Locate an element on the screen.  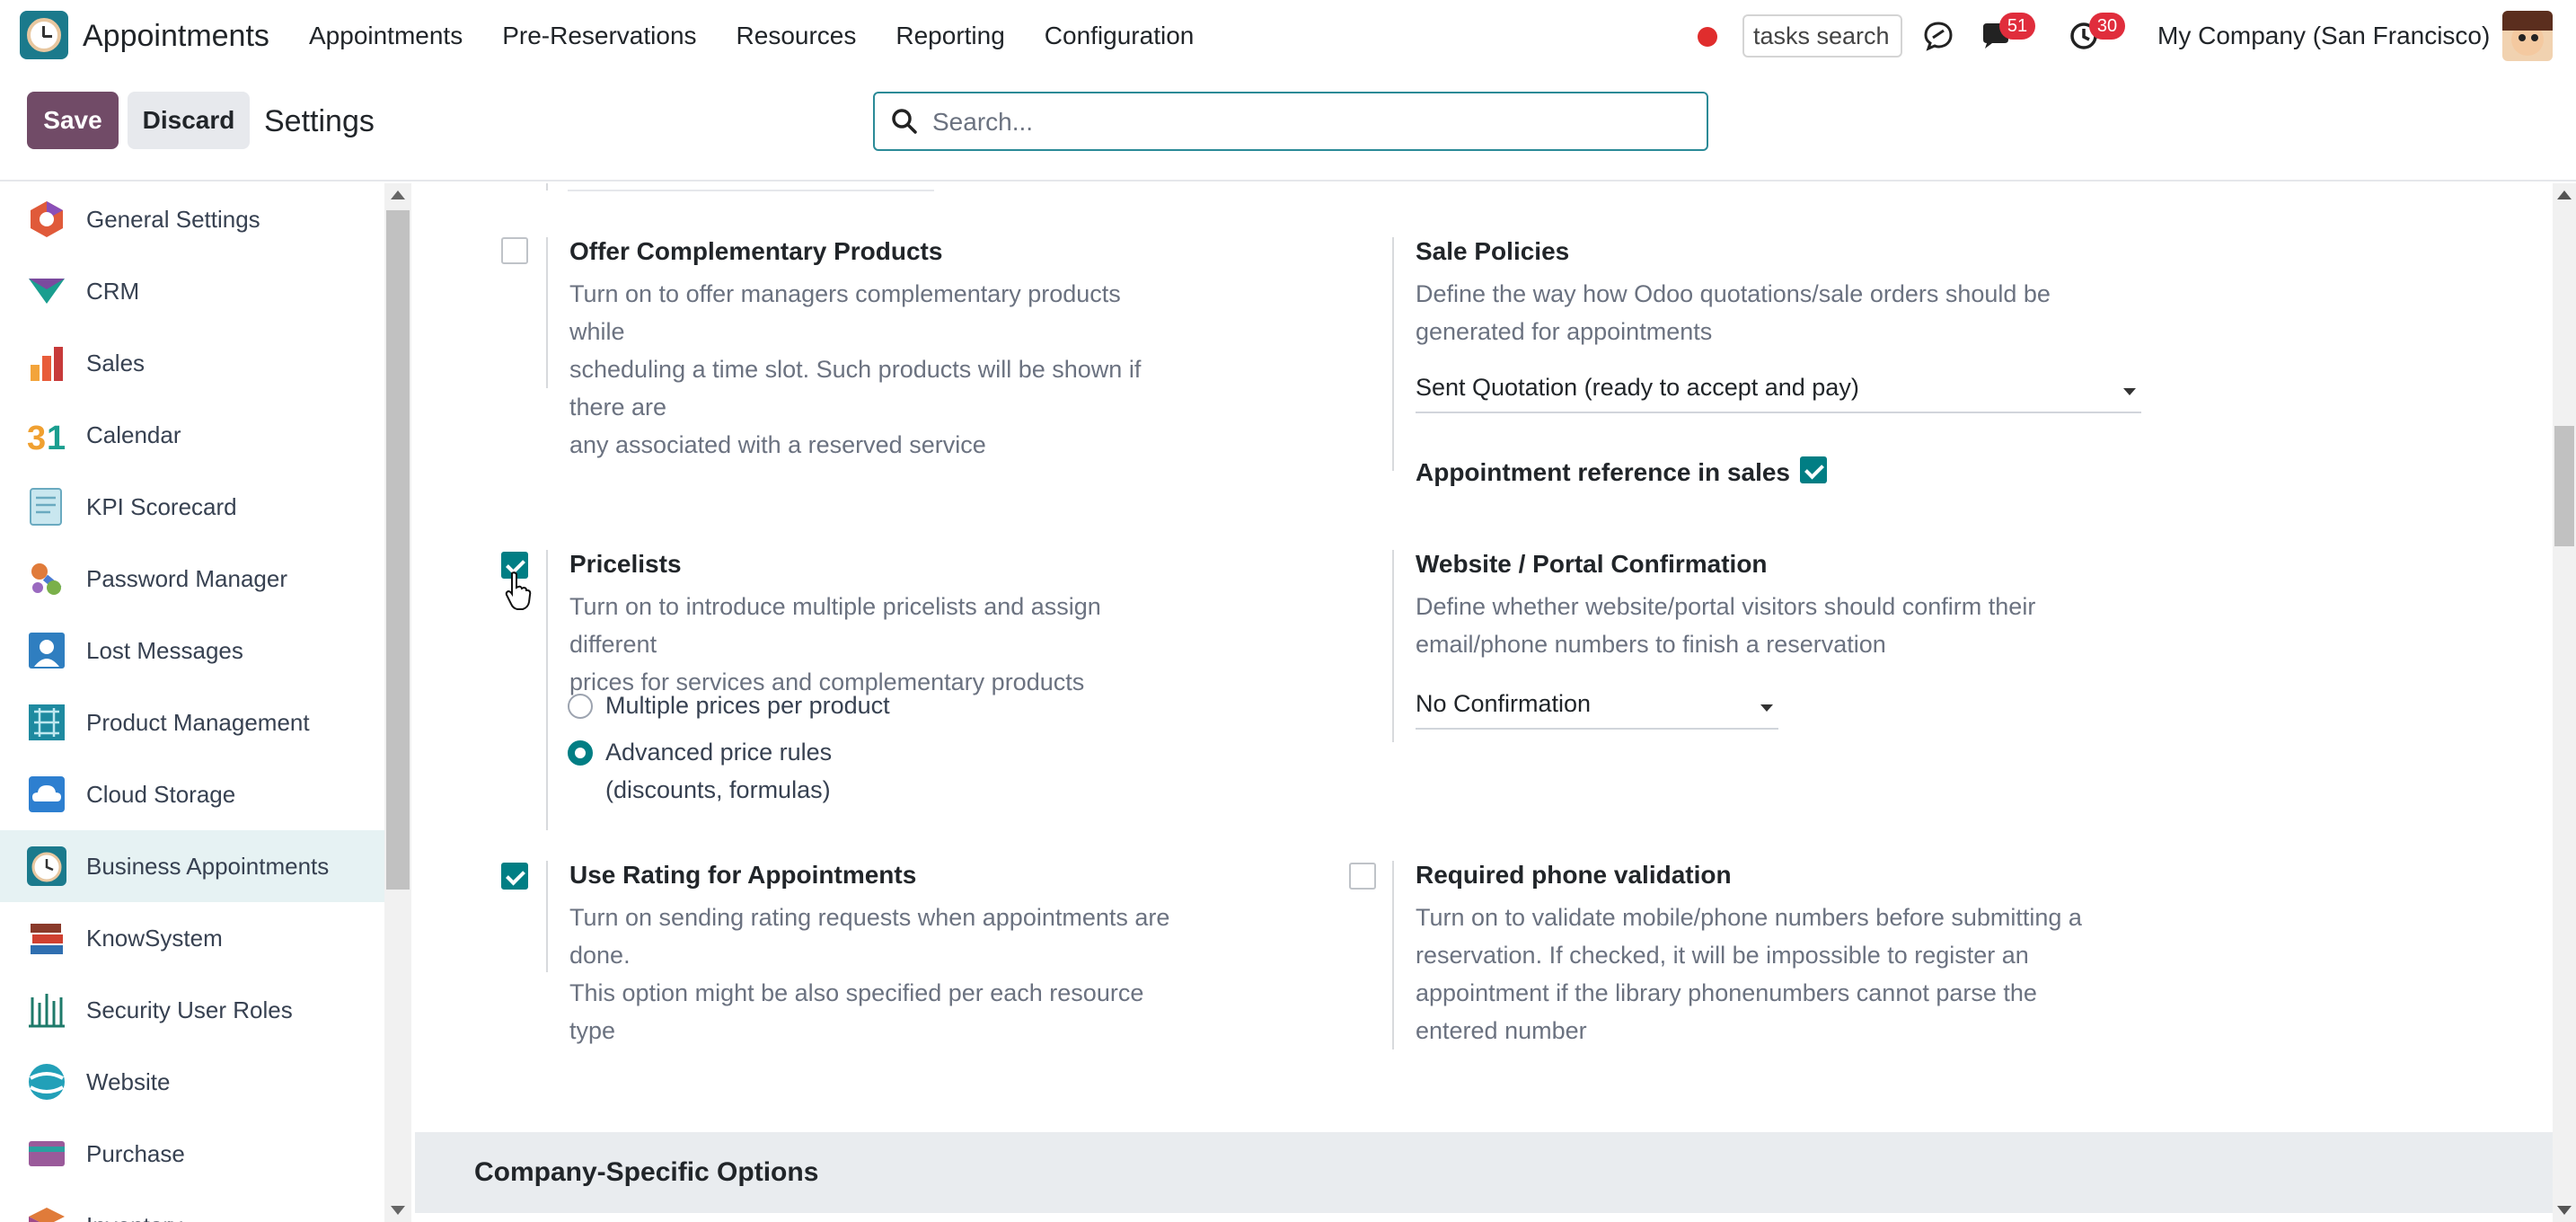
discard-button: Discard is located at coordinates (189, 120).